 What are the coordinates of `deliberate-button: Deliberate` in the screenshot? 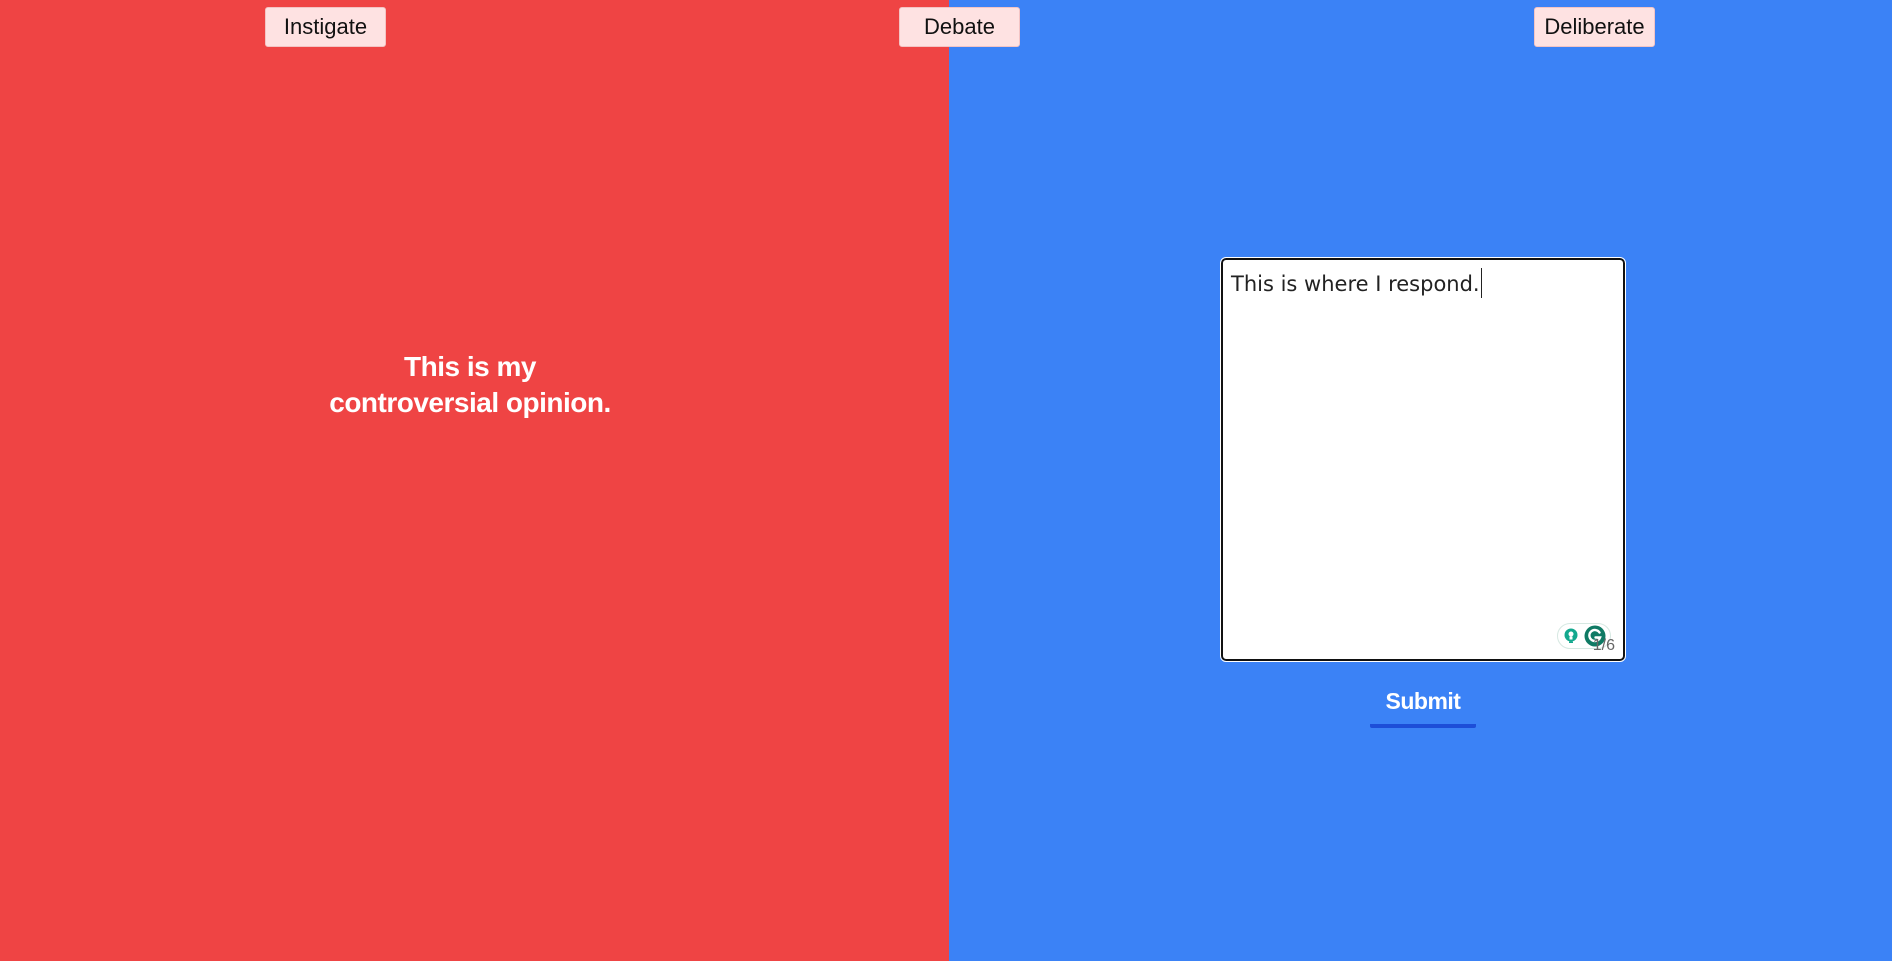 It's located at (1594, 27).